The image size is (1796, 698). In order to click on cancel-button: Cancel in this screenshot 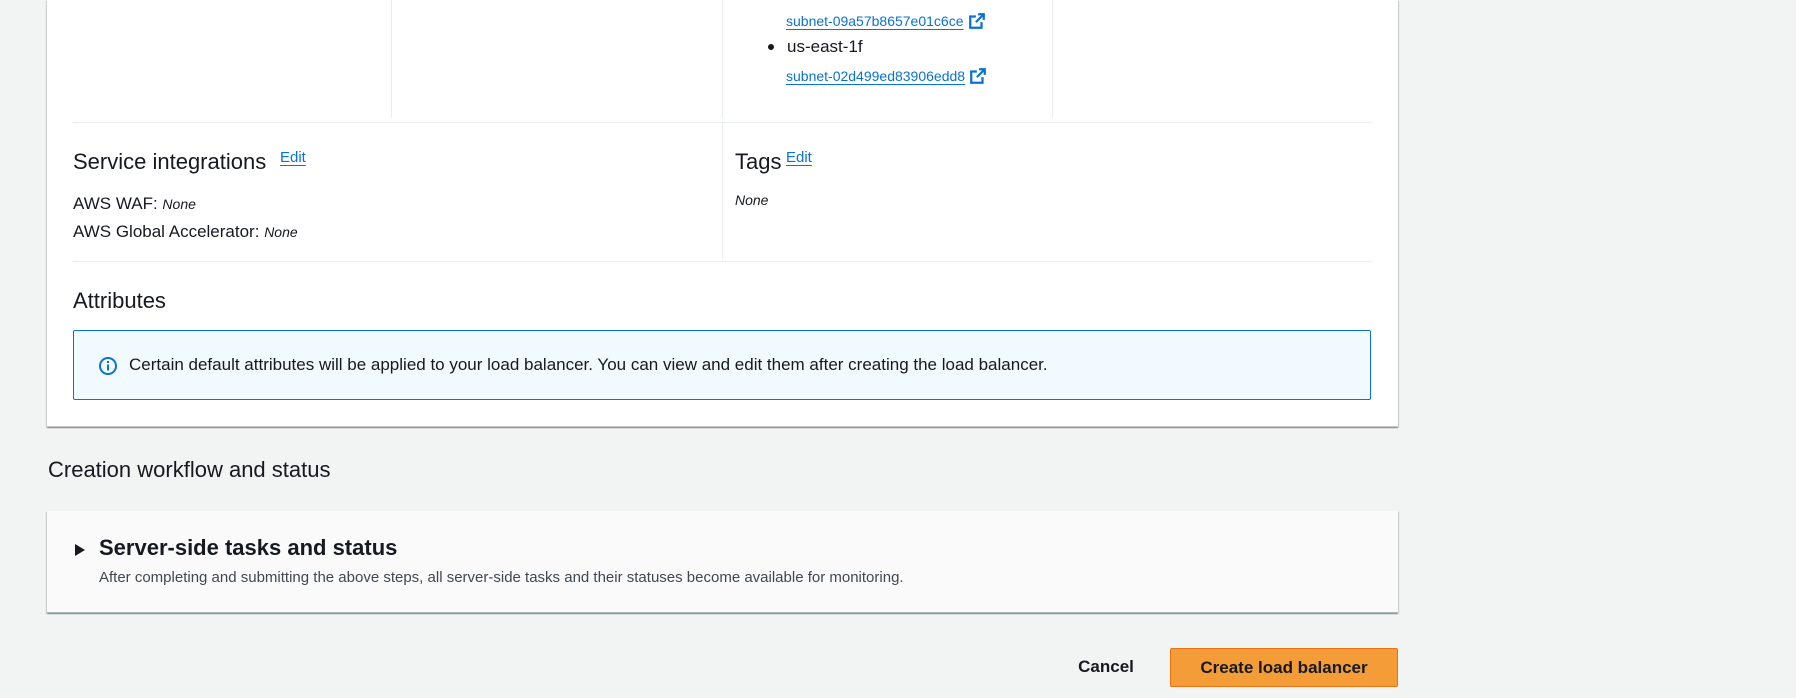, I will do `click(1106, 667)`.